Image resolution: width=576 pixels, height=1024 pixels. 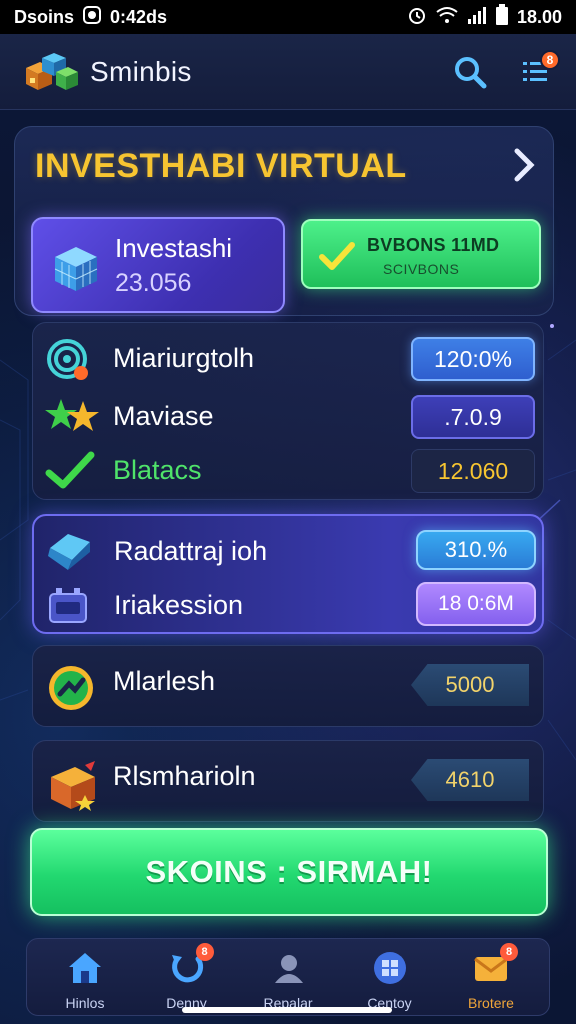 What do you see at coordinates (174, 248) in the screenshot?
I see `invest-card-label: Investashi` at bounding box center [174, 248].